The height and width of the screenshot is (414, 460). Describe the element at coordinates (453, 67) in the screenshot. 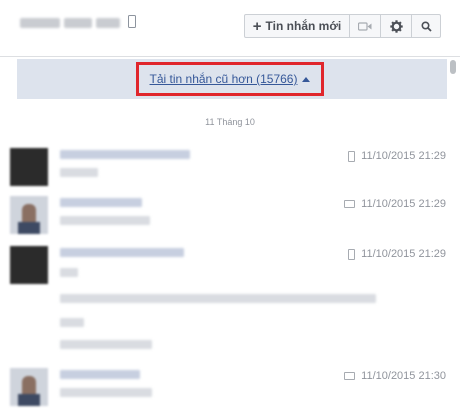

I see `scrollbar-thumb` at that location.